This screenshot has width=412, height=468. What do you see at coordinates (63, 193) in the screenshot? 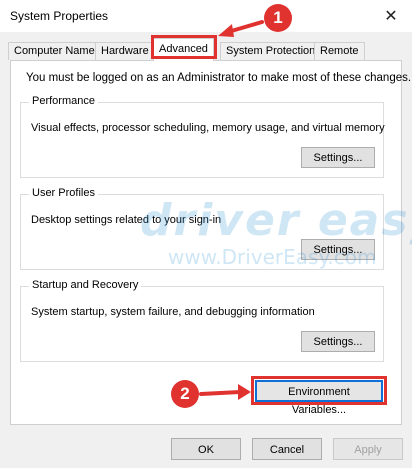
I see `user-profiles-title: User Profiles` at bounding box center [63, 193].